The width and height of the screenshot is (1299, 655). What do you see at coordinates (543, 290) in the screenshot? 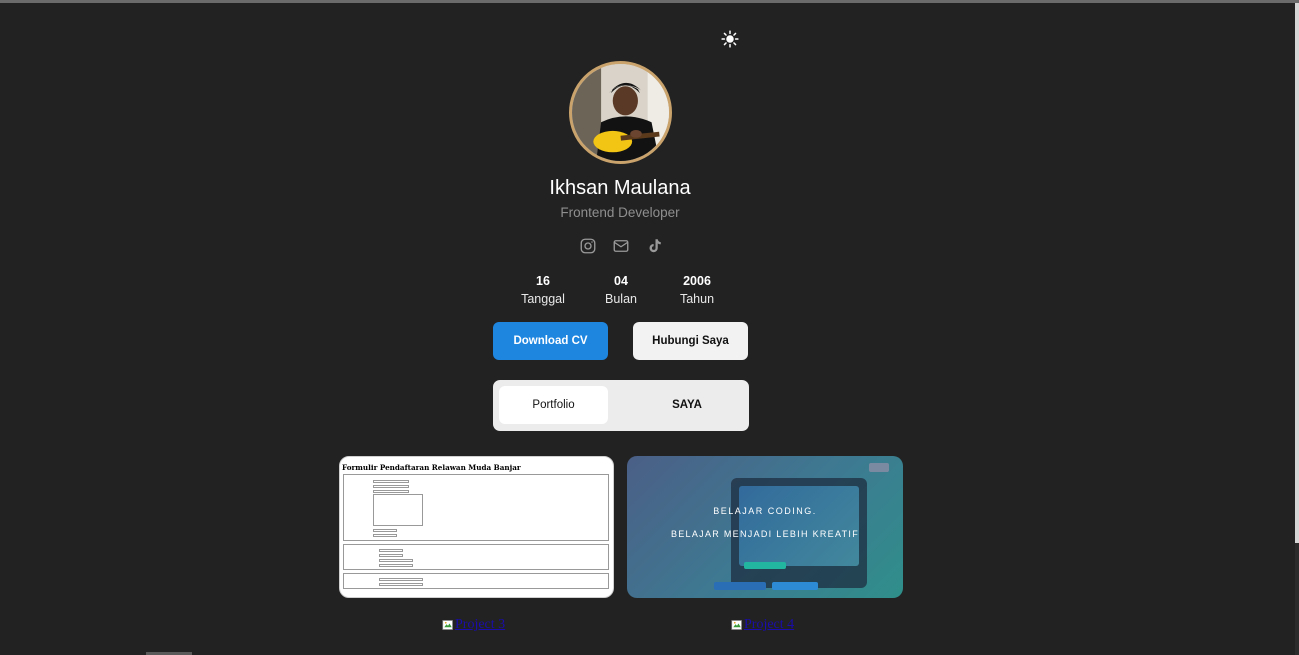
I see `stat-tanggal: 16 Tanggal` at bounding box center [543, 290].